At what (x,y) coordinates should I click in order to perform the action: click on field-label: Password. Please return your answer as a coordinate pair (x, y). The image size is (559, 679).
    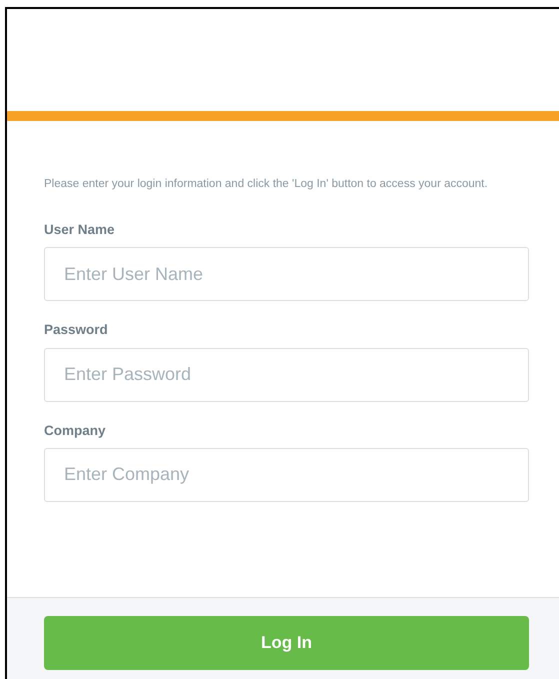
    Looking at the image, I should click on (76, 330).